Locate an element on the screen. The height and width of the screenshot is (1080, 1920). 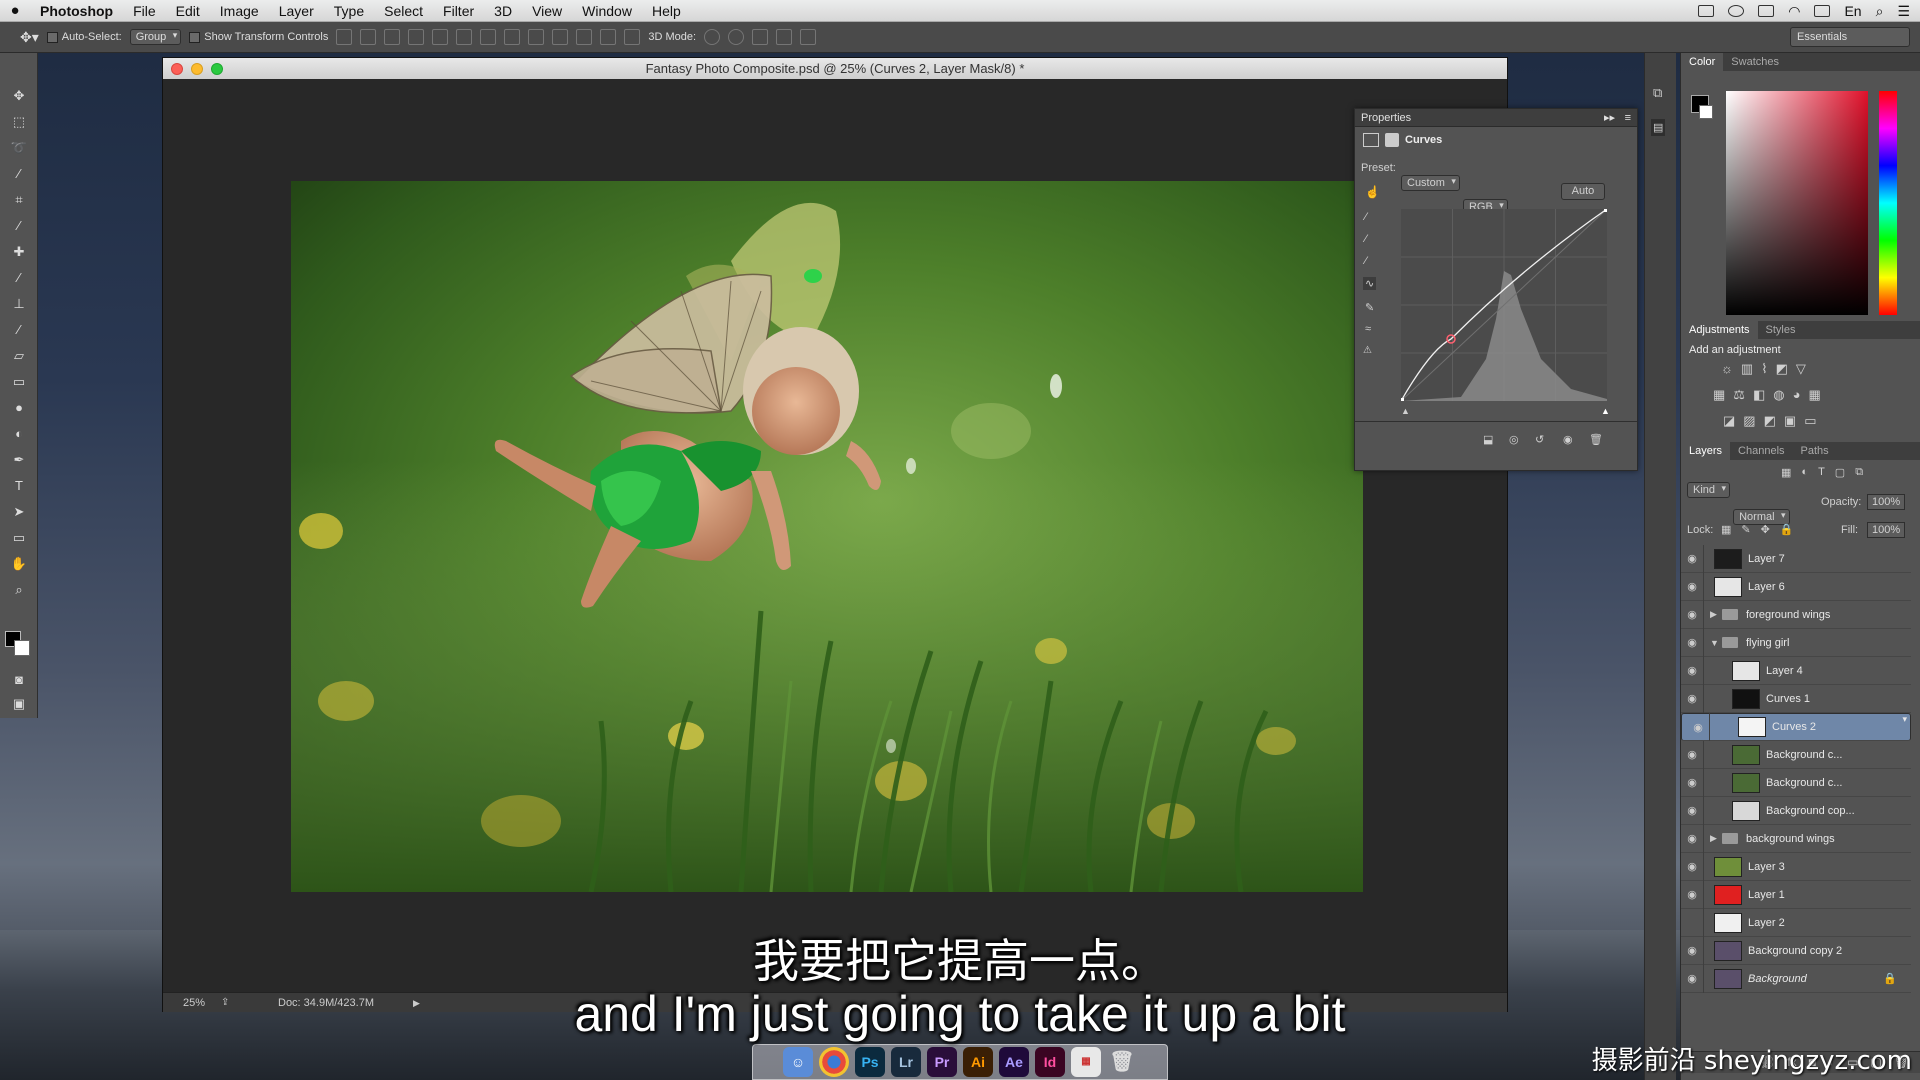
layer-name: Layer 1 is located at coordinates (1766, 895).